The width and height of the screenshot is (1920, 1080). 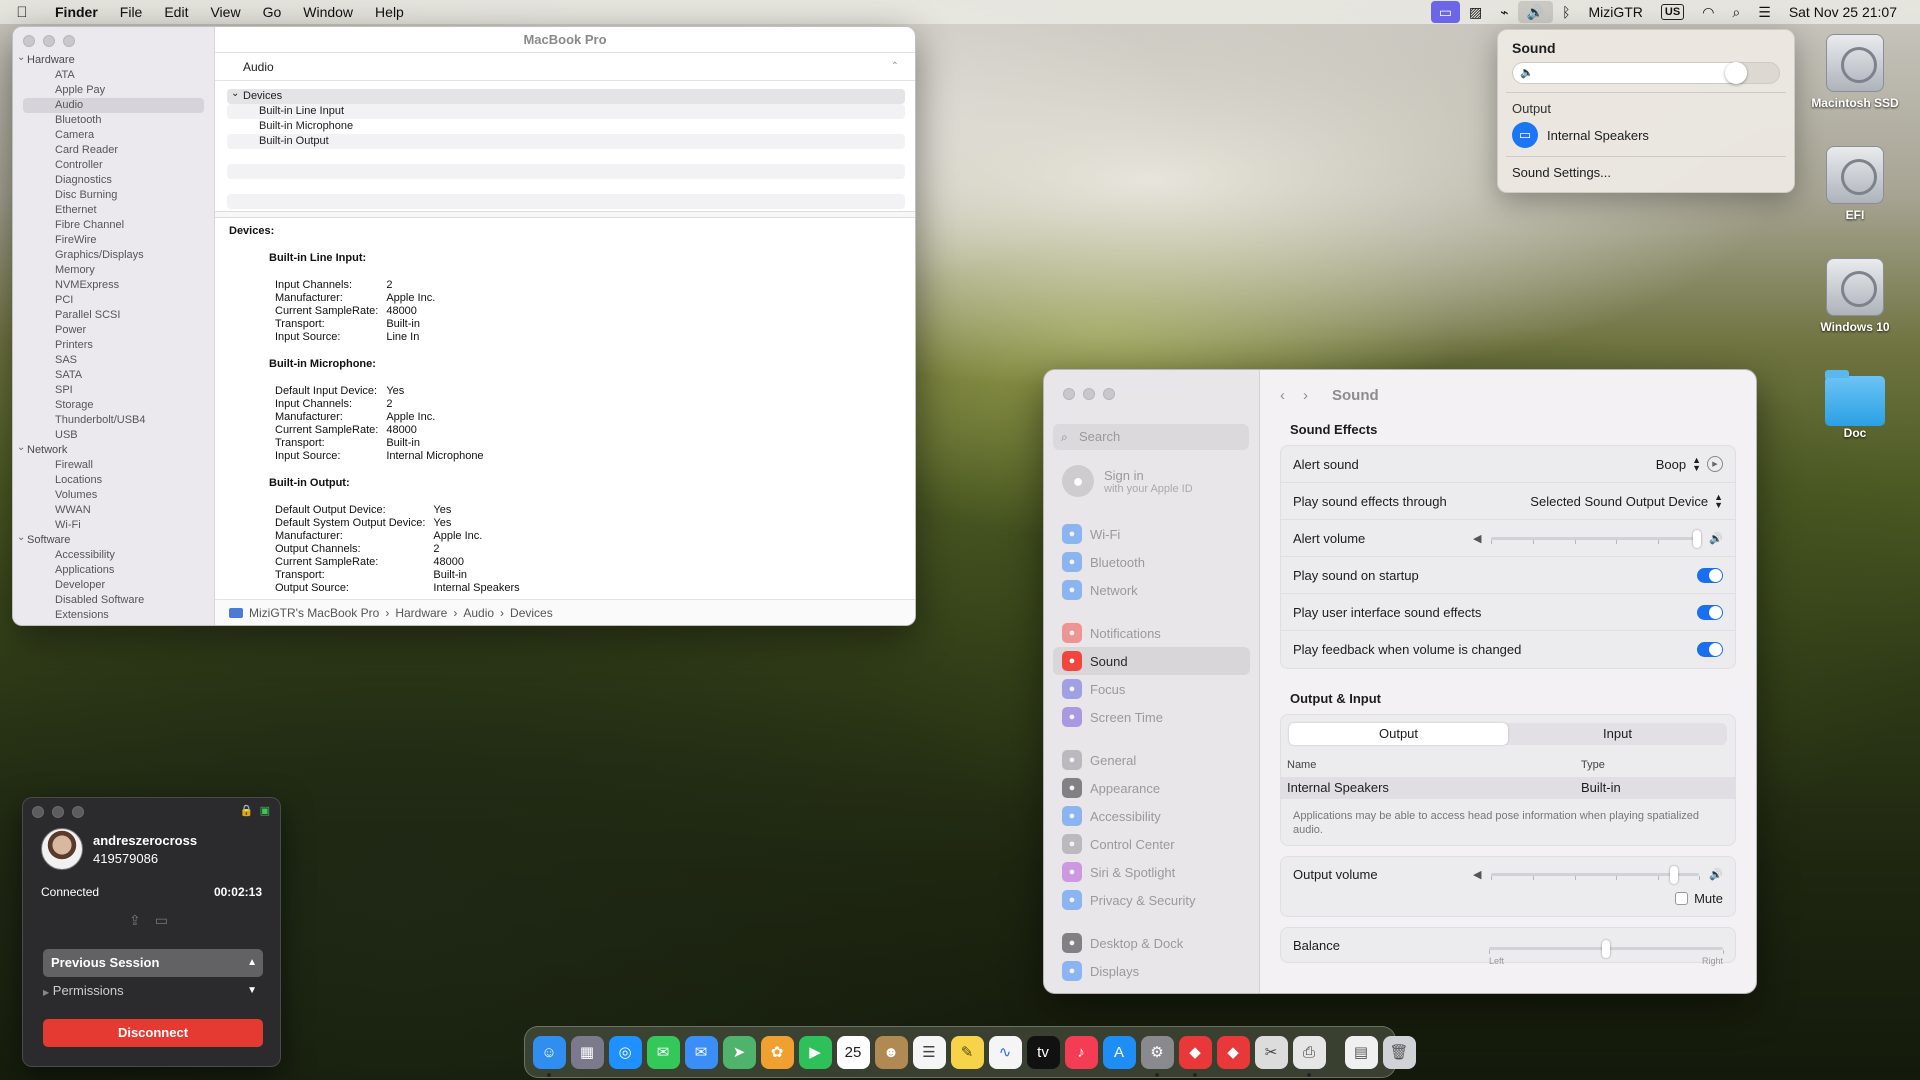 I want to click on tree-item: SATA, so click(x=113, y=375).